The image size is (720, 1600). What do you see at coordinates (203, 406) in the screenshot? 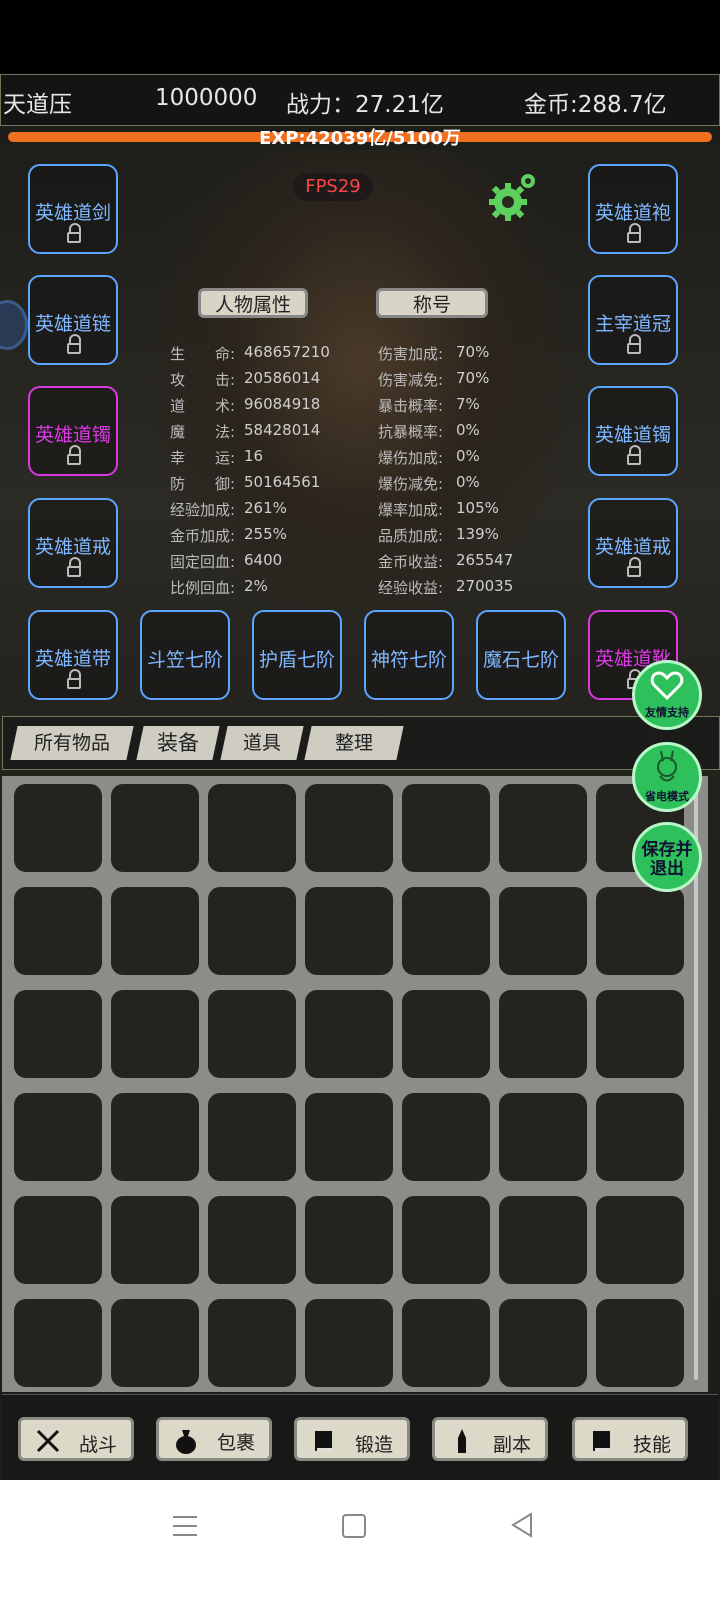
I see `stat-key: 道 术:` at bounding box center [203, 406].